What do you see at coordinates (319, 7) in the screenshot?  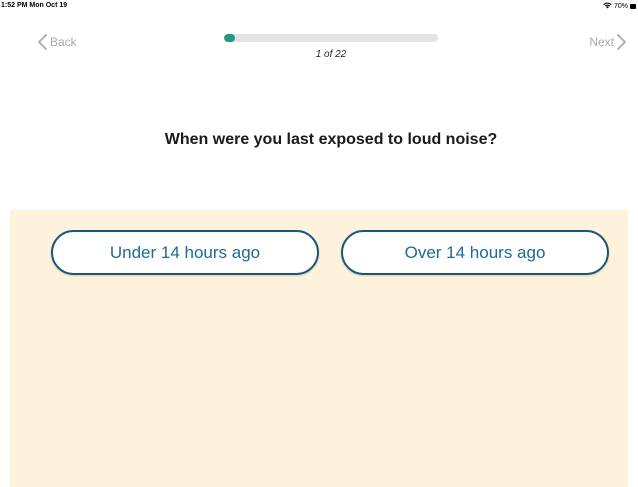 I see `status-bar: 1:52 PM Mon Oct 19 70%` at bounding box center [319, 7].